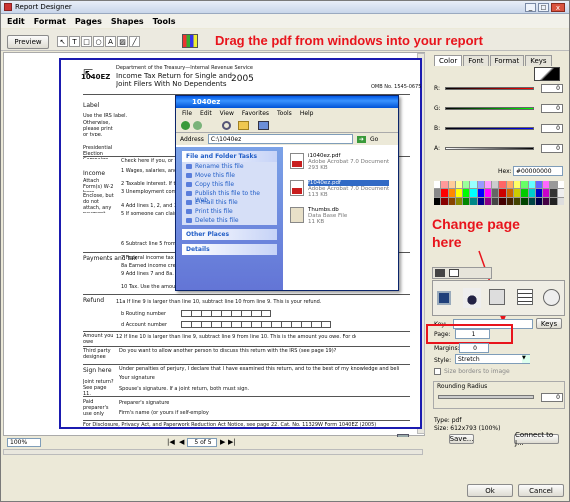 The image size is (570, 502). What do you see at coordinates (232, 442) in the screenshot?
I see `last-page-icon: ▶|` at bounding box center [232, 442].